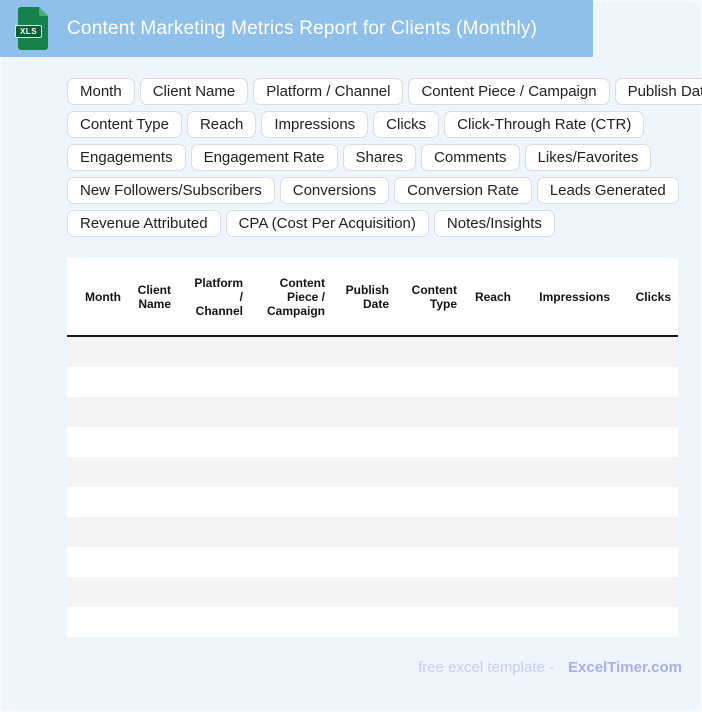  What do you see at coordinates (194, 91) in the screenshot?
I see `tag-client-name: Client Name` at bounding box center [194, 91].